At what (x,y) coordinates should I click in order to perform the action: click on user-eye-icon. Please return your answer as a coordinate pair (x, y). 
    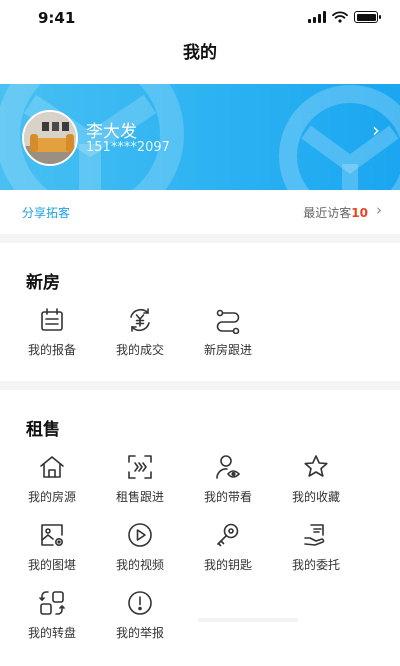
    Looking at the image, I should click on (228, 467).